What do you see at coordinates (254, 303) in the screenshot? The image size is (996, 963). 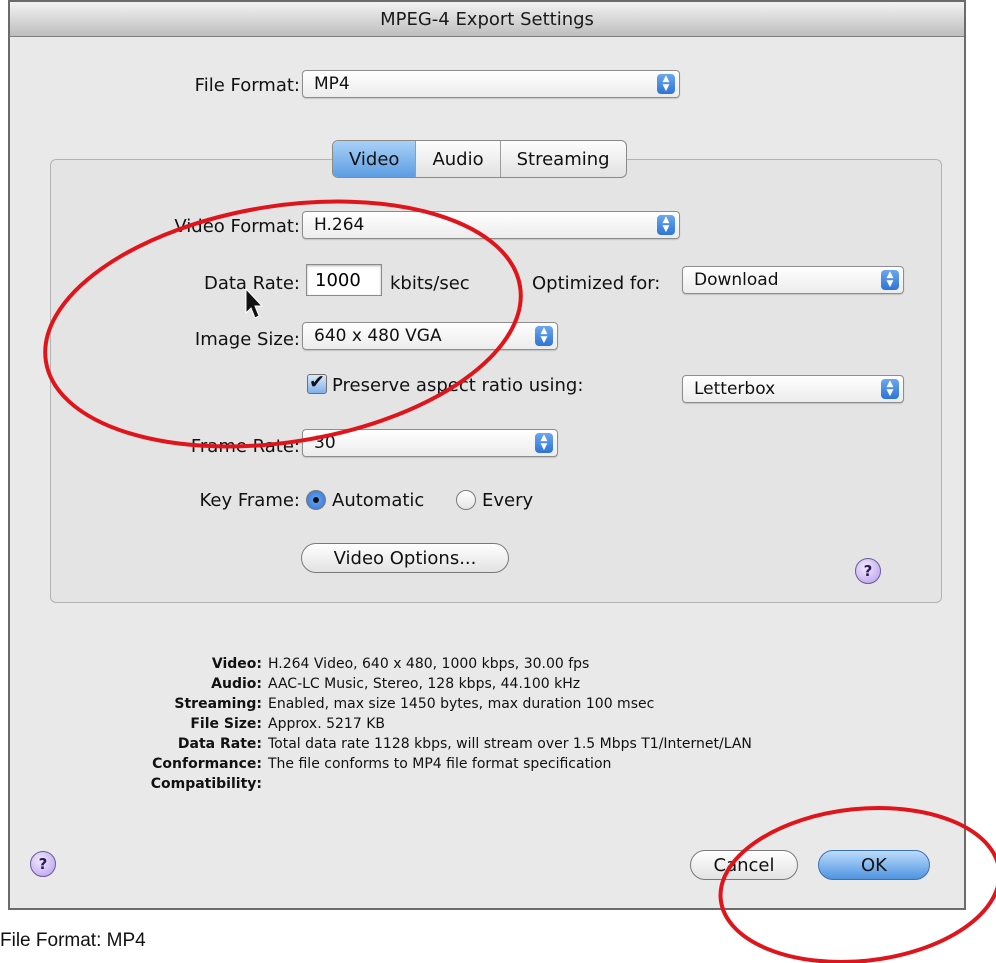 I see `mouse-cursor-icon` at bounding box center [254, 303].